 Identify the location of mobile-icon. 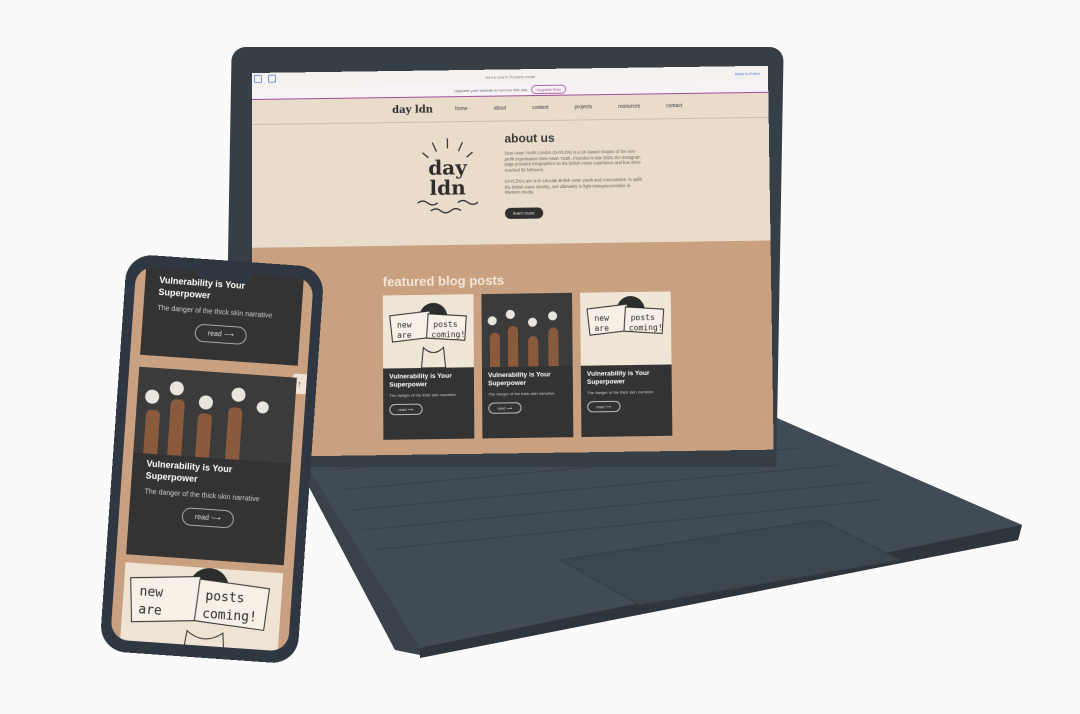
(272, 78).